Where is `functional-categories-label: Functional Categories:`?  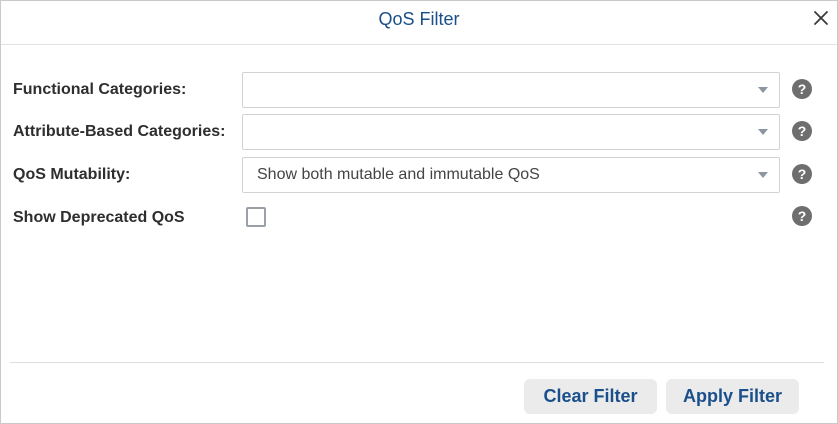 functional-categories-label: Functional Categories: is located at coordinates (100, 89).